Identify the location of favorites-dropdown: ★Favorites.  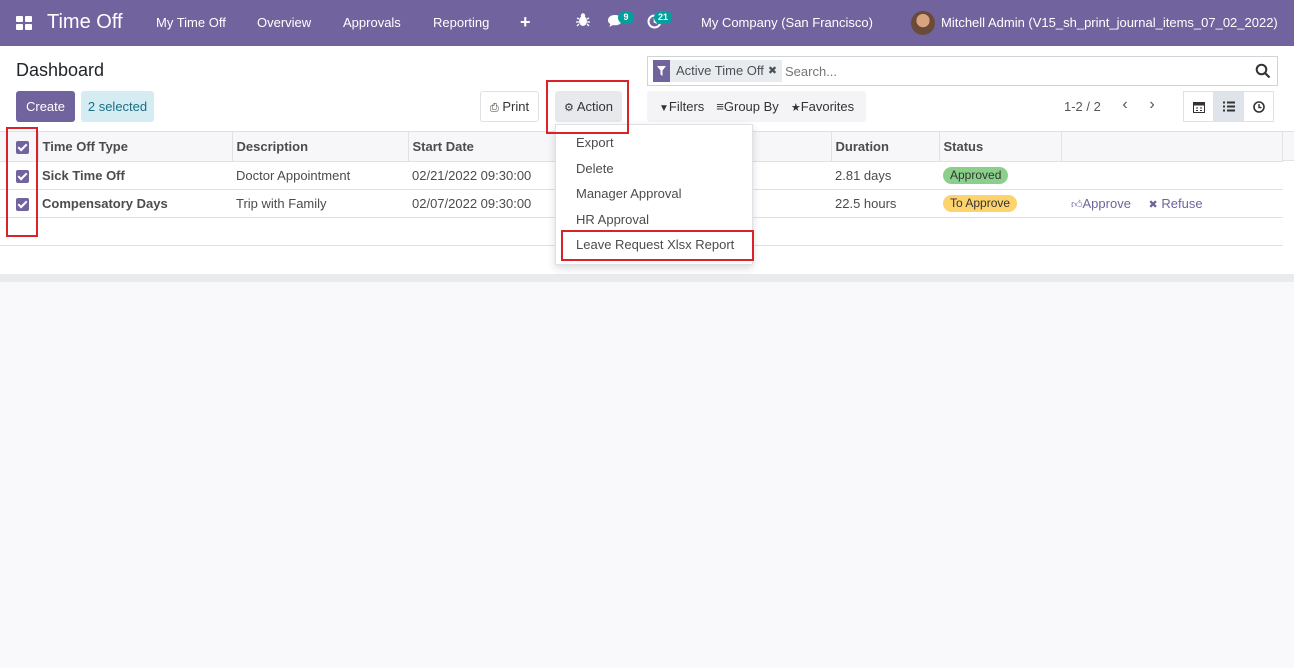
(822, 106).